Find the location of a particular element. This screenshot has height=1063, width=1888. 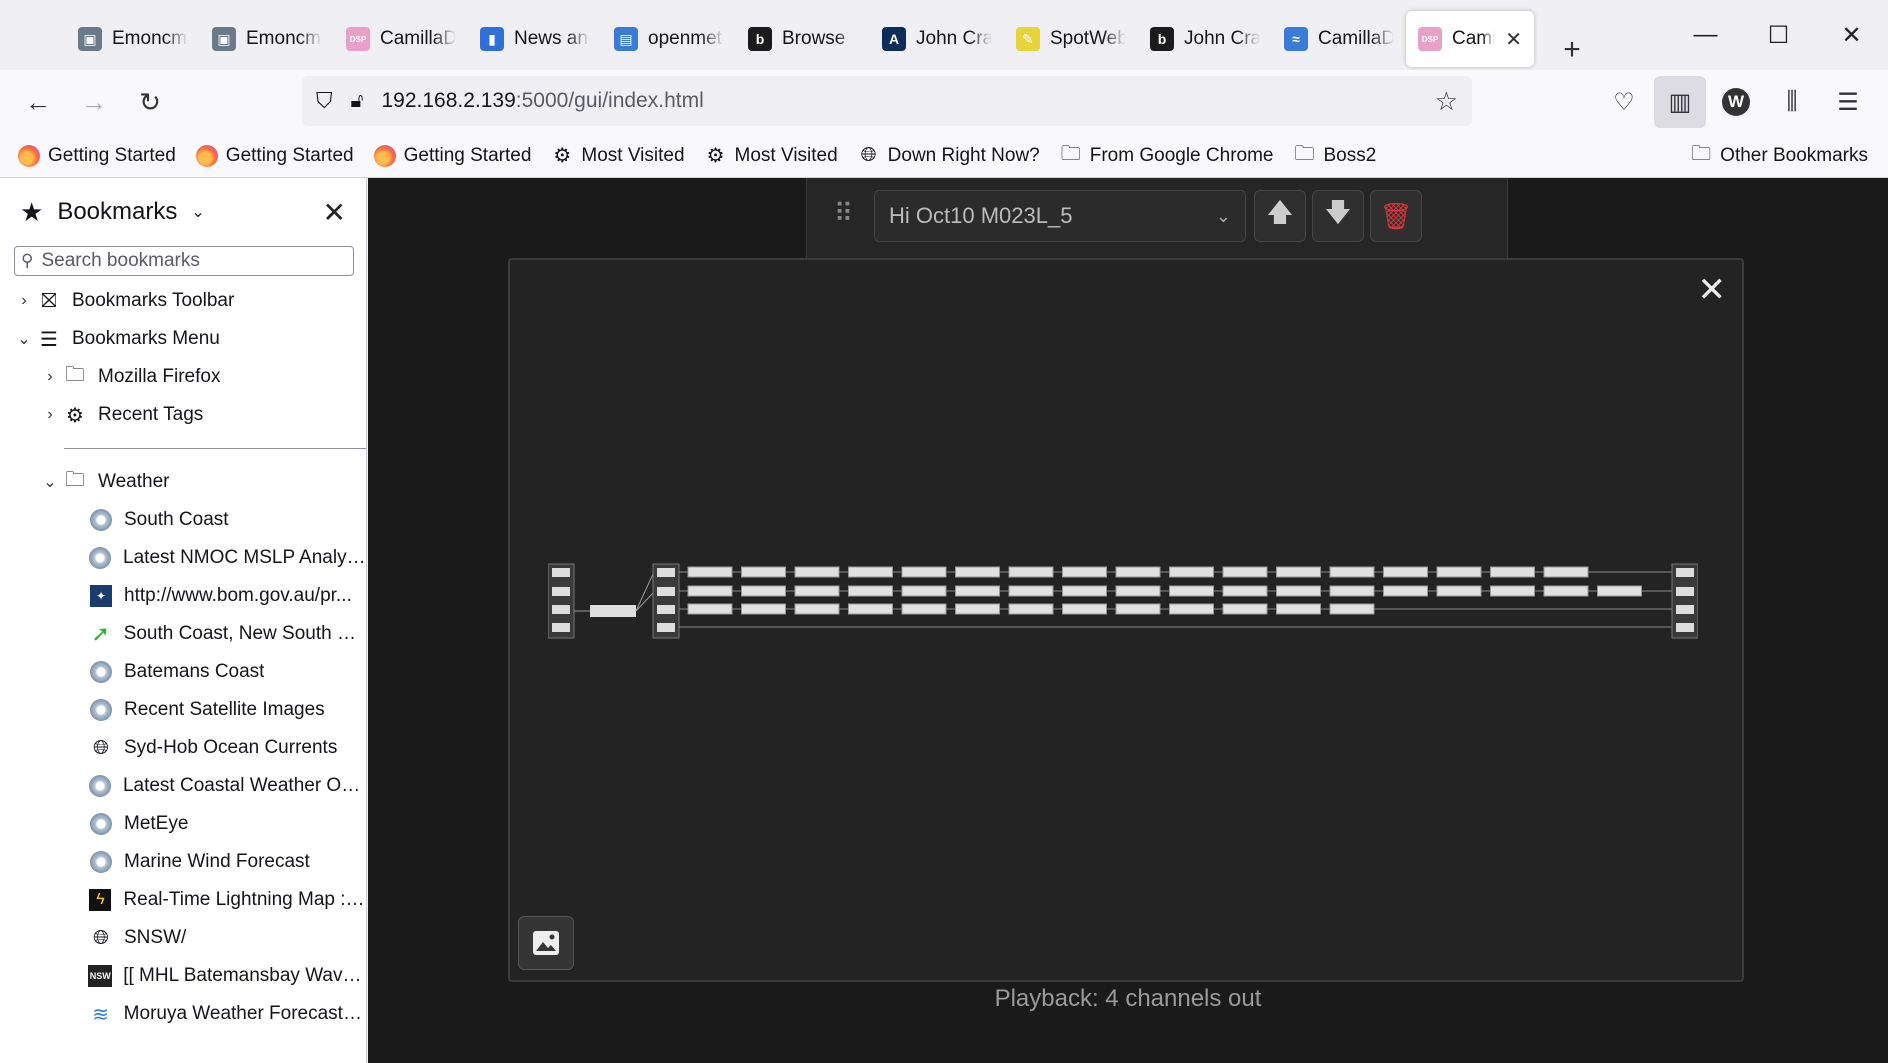

toolbar-icons: ♡ ▥ W ⫼ ☰ is located at coordinates (1736, 102).